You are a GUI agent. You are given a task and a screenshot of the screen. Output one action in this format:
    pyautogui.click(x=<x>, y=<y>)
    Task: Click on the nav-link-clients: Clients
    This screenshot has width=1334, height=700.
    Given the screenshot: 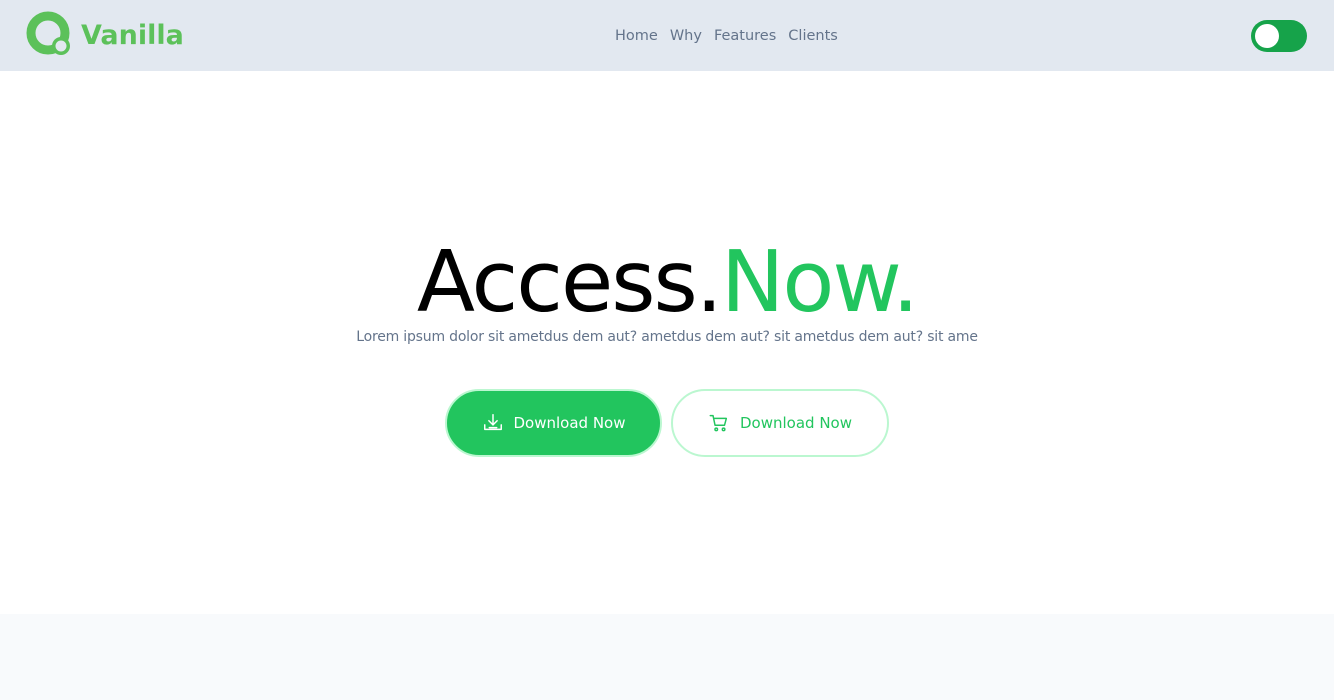 What is the action you would take?
    pyautogui.click(x=813, y=36)
    